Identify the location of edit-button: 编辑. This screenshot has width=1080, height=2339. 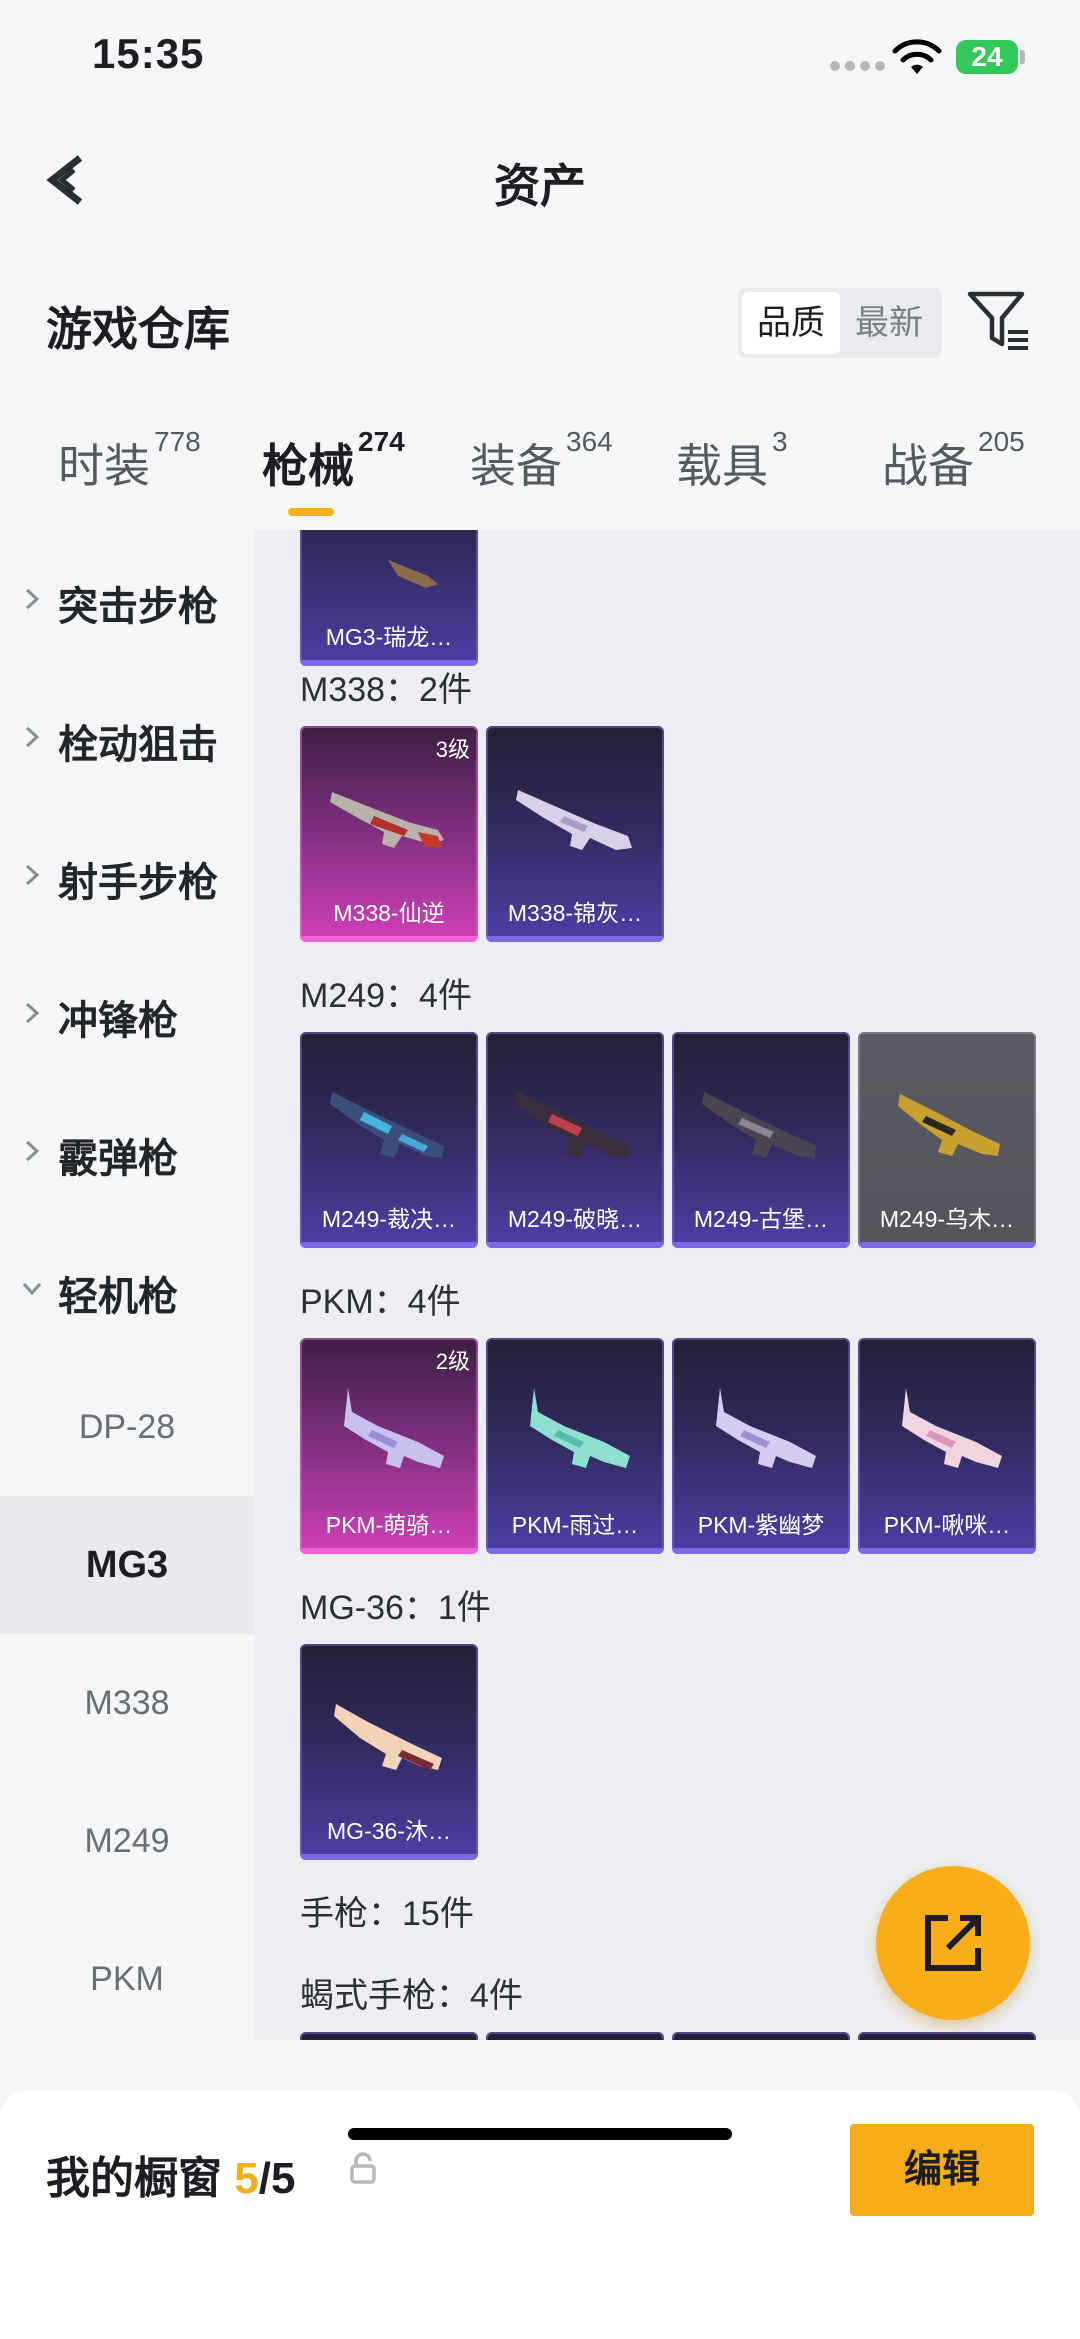
(942, 2170).